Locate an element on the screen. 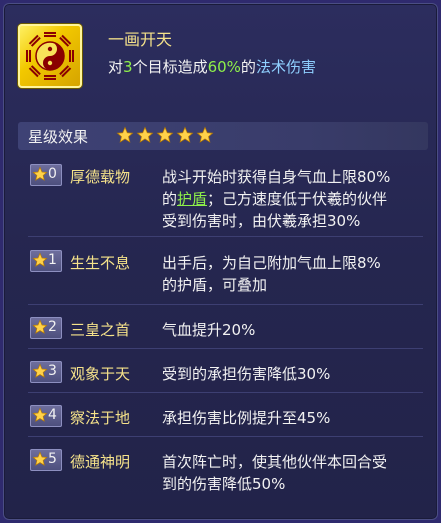 This screenshot has width=441, height=523. desc-line: 受到伤害时，由伏羲承担30% is located at coordinates (261, 221).